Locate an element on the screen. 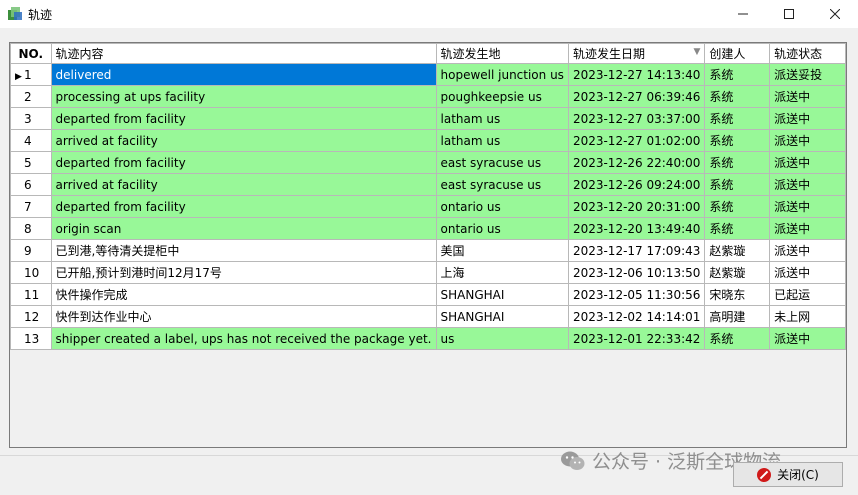 The image size is (858, 495). cell-date: 2023-12-20 20:31:00 is located at coordinates (636, 206).